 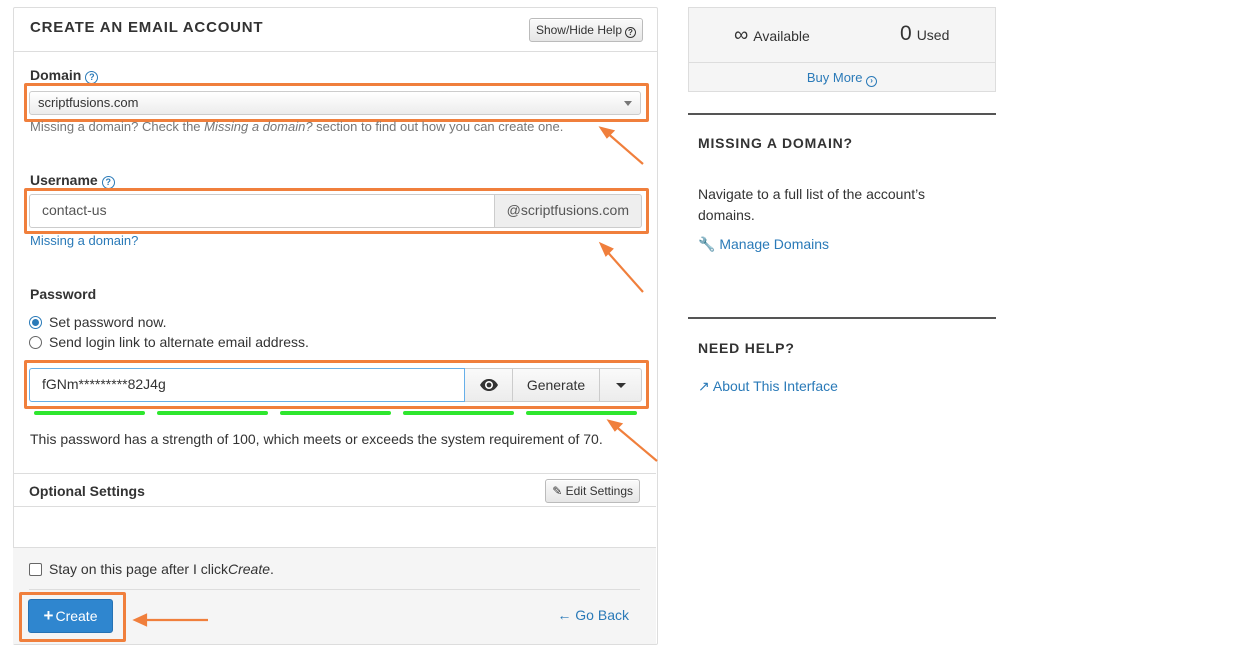 What do you see at coordinates (781, 36) in the screenshot?
I see `available-label: Available` at bounding box center [781, 36].